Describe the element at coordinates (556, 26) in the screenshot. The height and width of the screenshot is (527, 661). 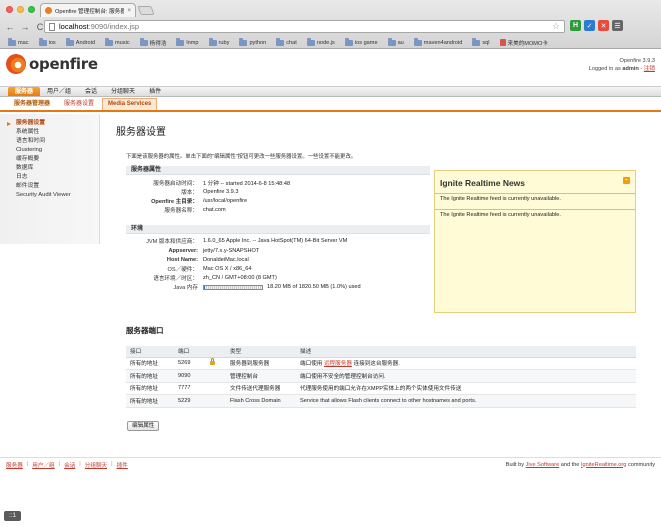
I see `bookmark-star-icon: ☆` at that location.